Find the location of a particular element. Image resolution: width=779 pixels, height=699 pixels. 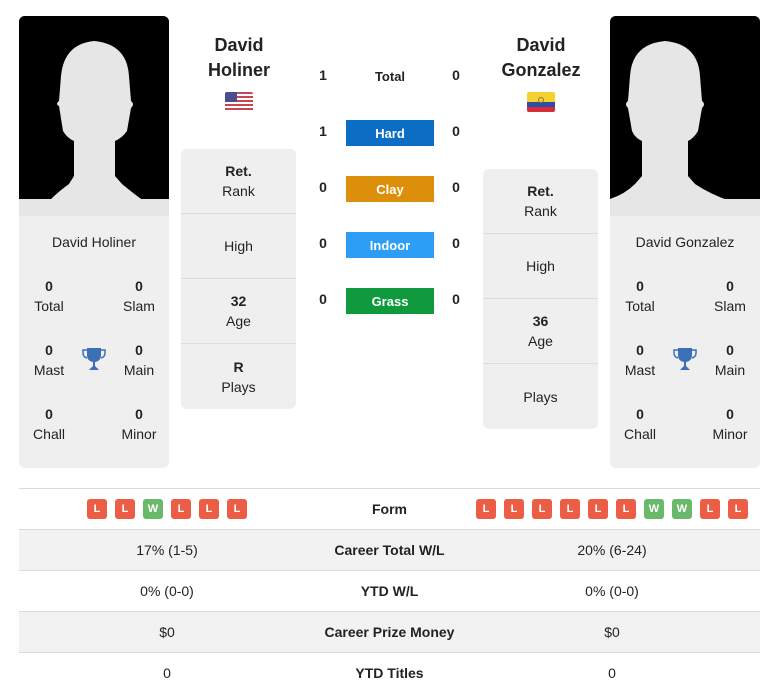

row-label: Career Prize Money is located at coordinates (389, 632).